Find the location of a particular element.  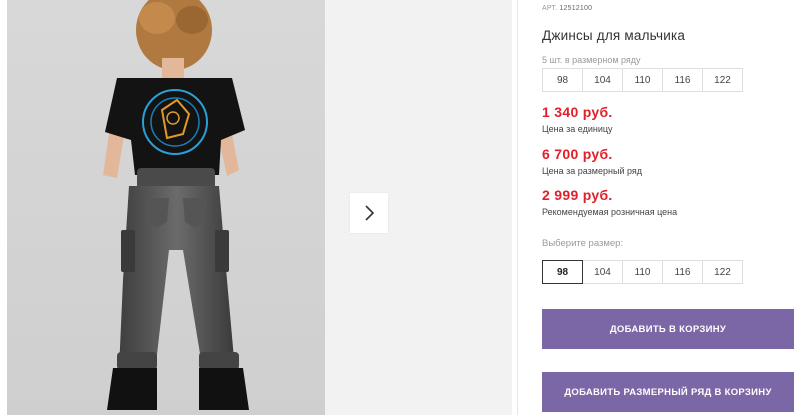

size-set-price-label: Цена за размерный ряд is located at coordinates (592, 171).